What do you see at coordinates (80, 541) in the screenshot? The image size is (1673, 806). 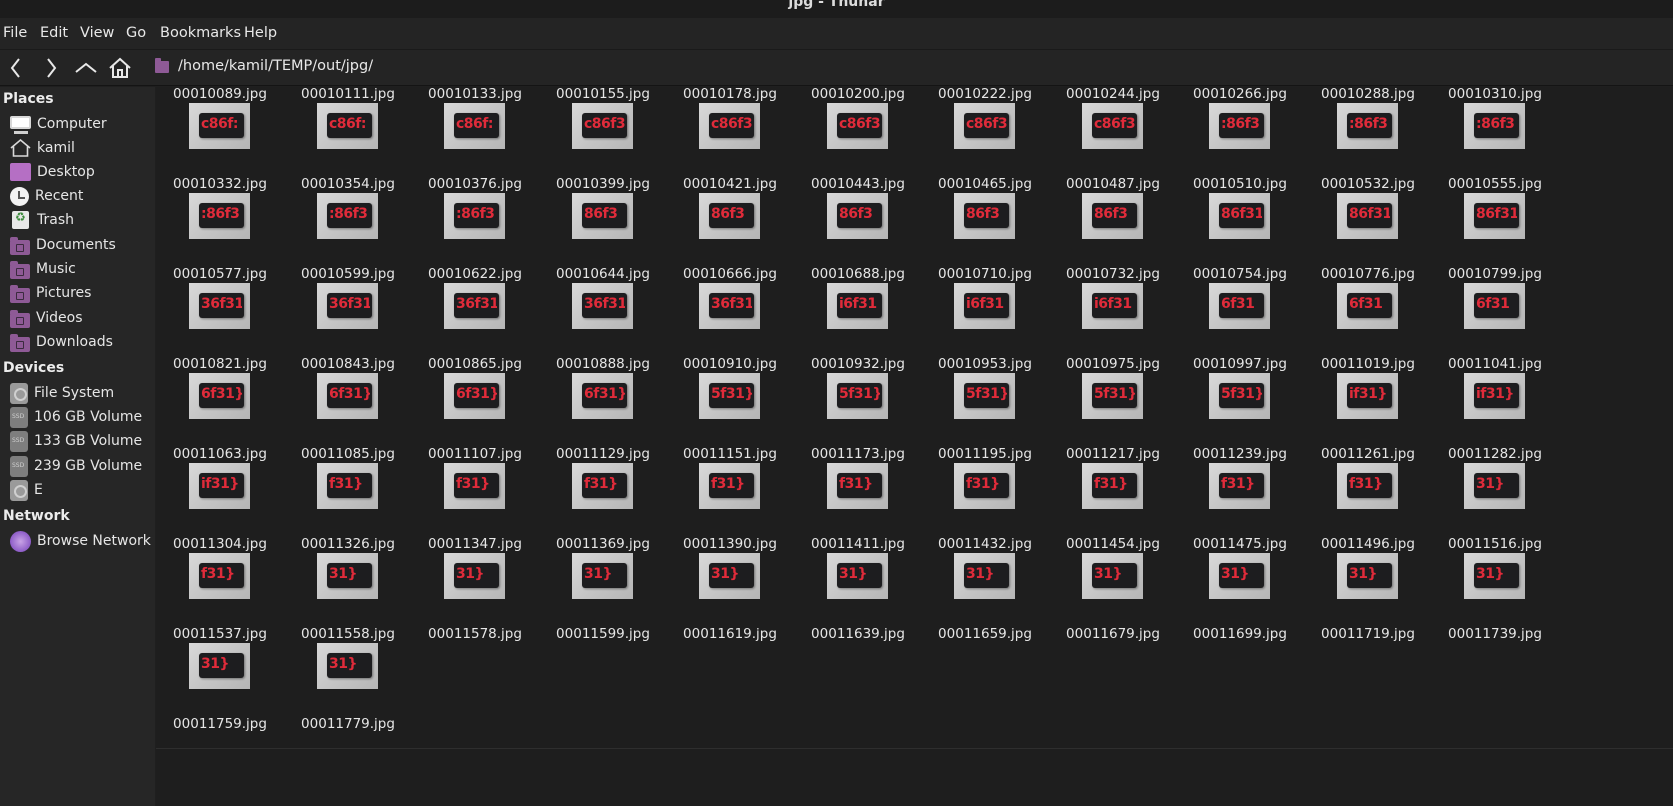 I see `sidebar-item-browse-network: Browse Network` at bounding box center [80, 541].